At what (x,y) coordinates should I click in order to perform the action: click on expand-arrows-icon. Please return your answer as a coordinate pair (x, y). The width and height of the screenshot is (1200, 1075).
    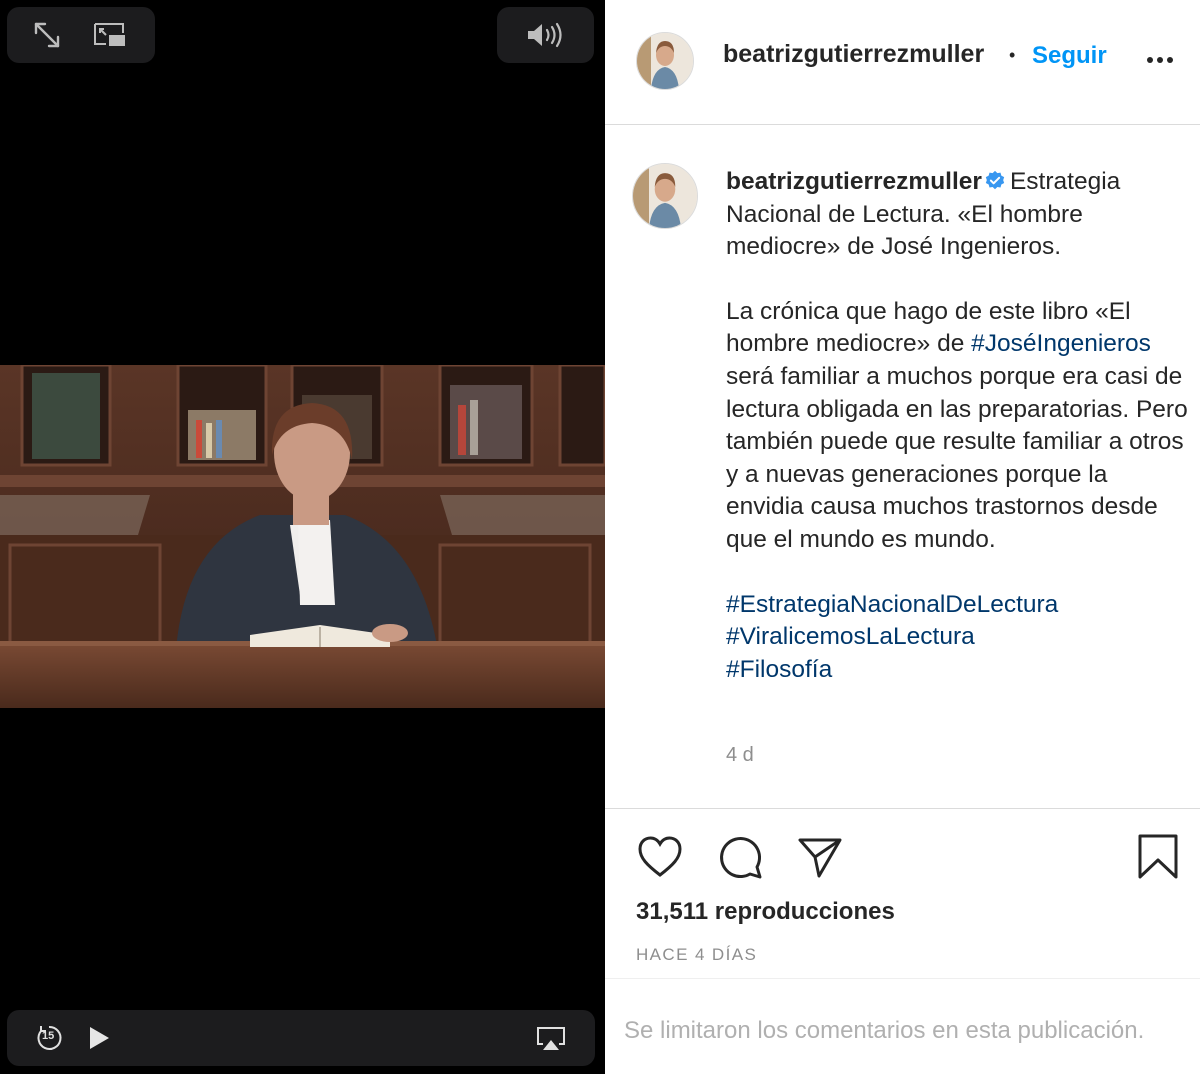
    Looking at the image, I should click on (47, 35).